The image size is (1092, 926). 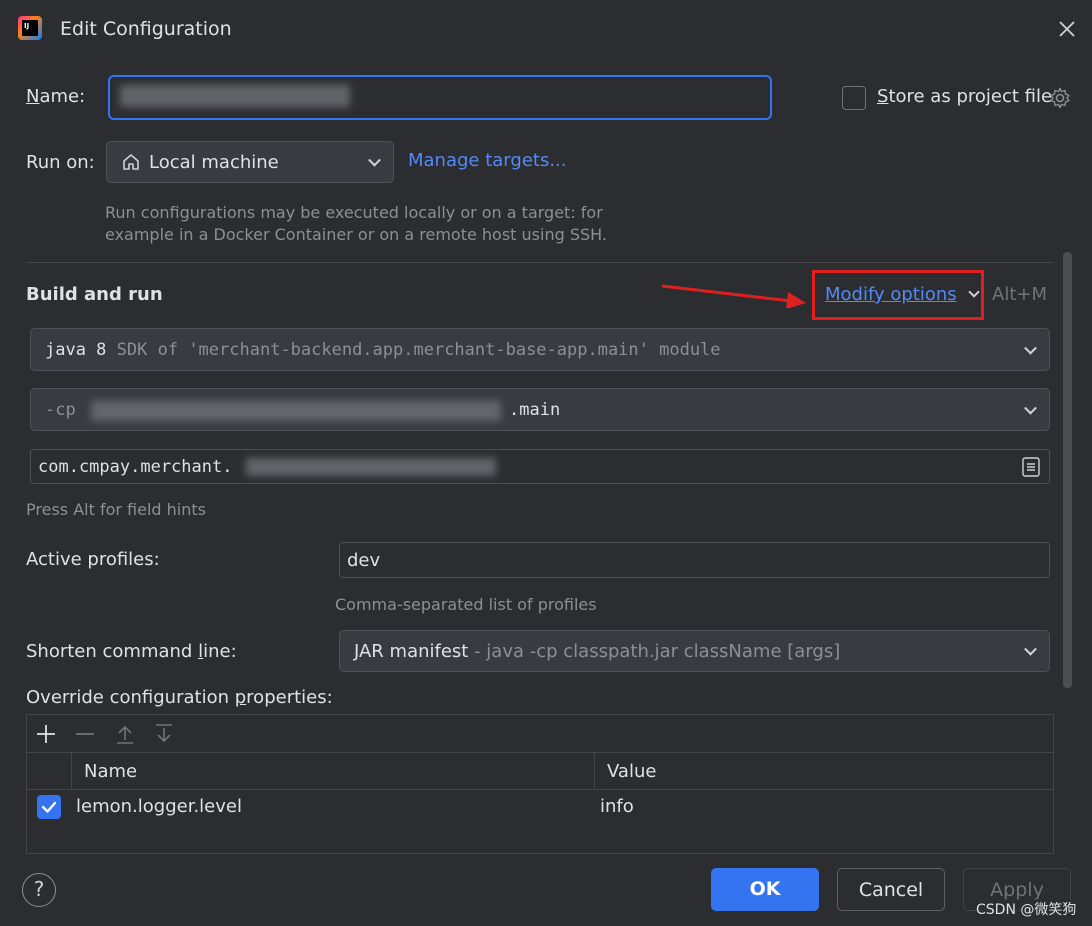 I want to click on row-name: lemon.logger.level, so click(x=159, y=806).